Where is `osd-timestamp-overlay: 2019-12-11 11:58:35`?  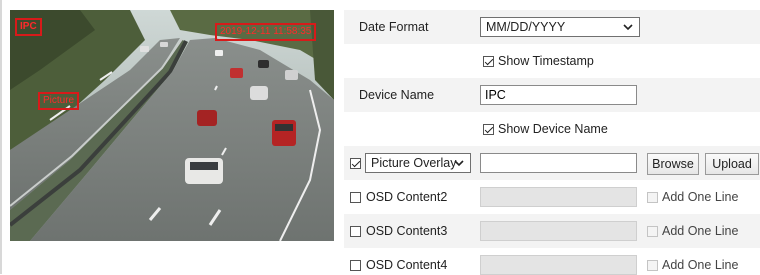 osd-timestamp-overlay: 2019-12-11 11:58:35 is located at coordinates (266, 32).